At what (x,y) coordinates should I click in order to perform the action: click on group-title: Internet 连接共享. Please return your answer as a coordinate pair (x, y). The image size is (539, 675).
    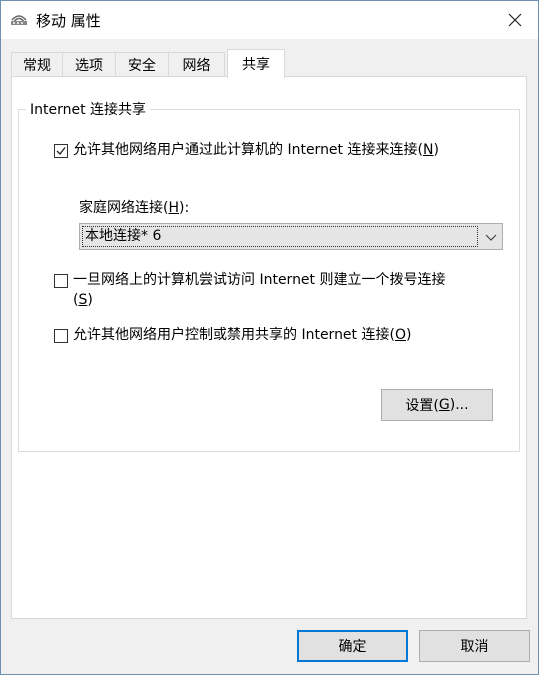
    Looking at the image, I should click on (88, 109).